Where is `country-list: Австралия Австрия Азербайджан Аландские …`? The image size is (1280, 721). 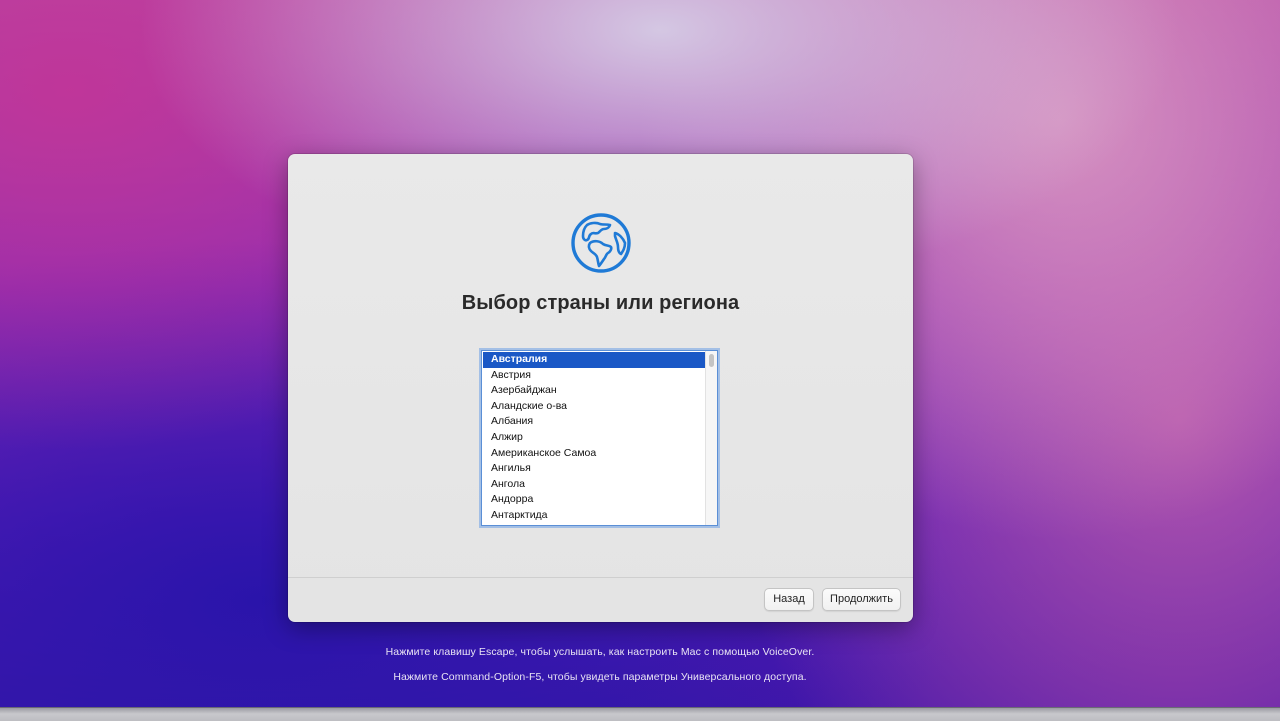 country-list: Австралия Австрия Азербайджан Аландские … is located at coordinates (599, 438).